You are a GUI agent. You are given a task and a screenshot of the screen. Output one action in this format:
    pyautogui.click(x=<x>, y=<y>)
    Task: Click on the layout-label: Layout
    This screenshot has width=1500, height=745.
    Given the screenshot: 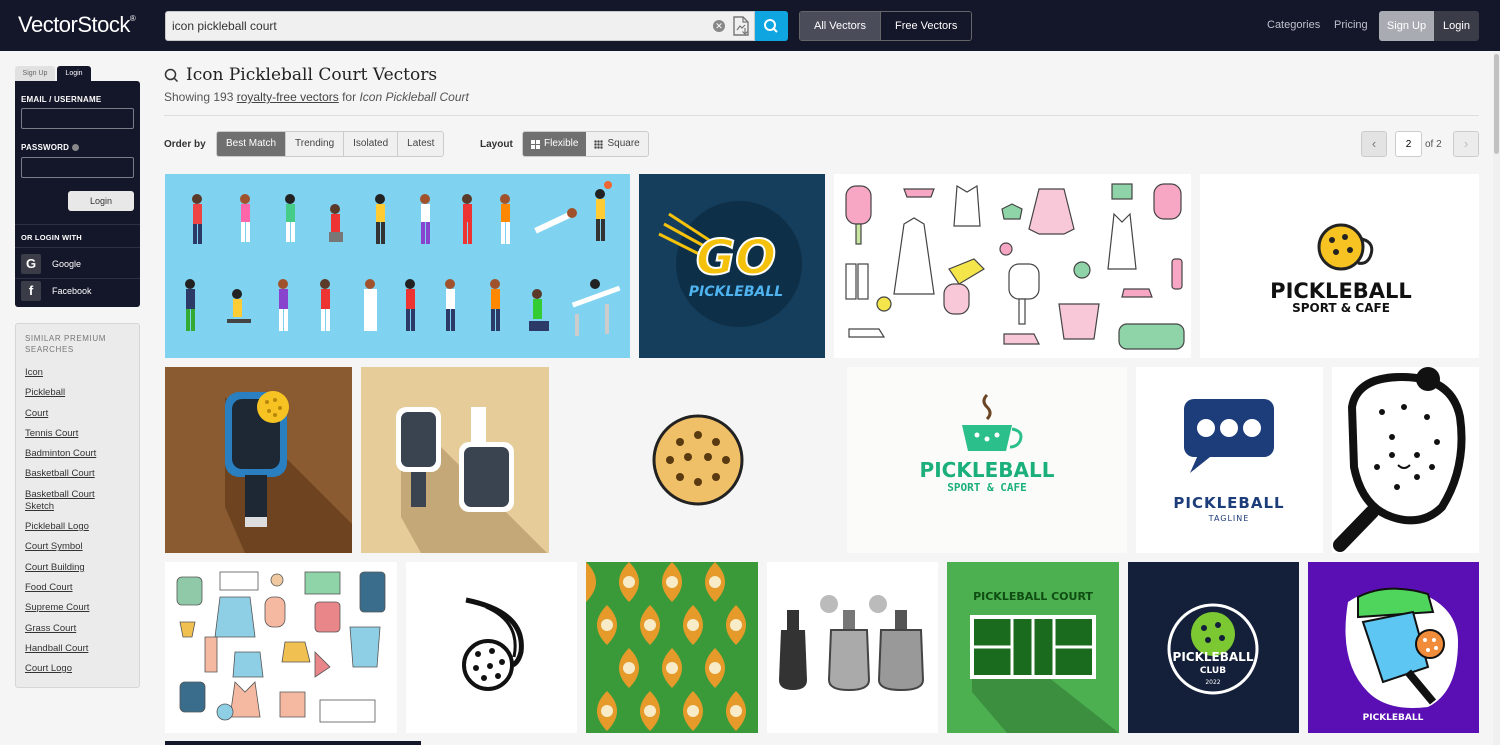 What is the action you would take?
    pyautogui.click(x=496, y=144)
    